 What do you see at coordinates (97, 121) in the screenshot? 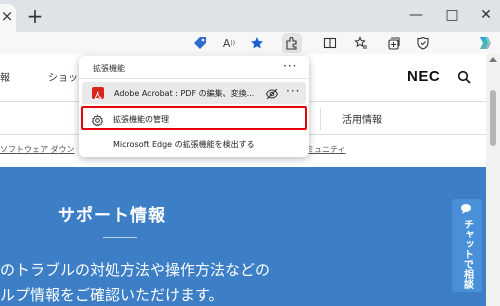
I see `gear-icon` at bounding box center [97, 121].